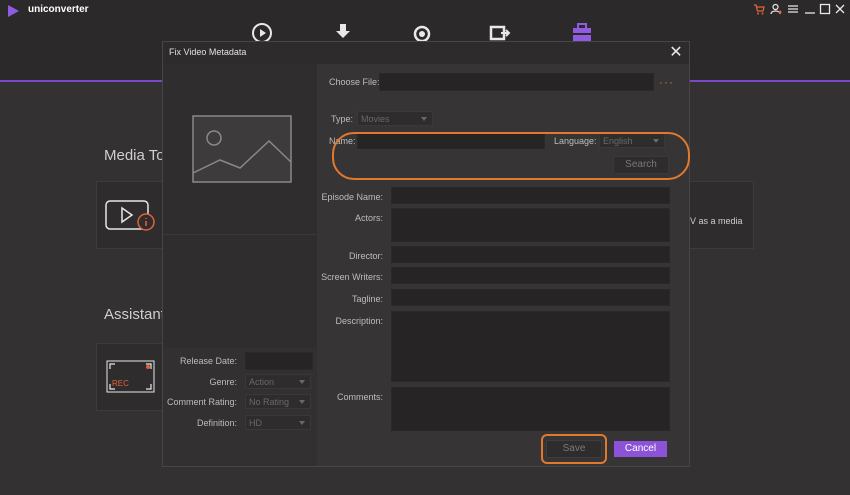 Image resolution: width=850 pixels, height=495 pixels. Describe the element at coordinates (810, 9) in the screenshot. I see `minimize-icon` at that location.